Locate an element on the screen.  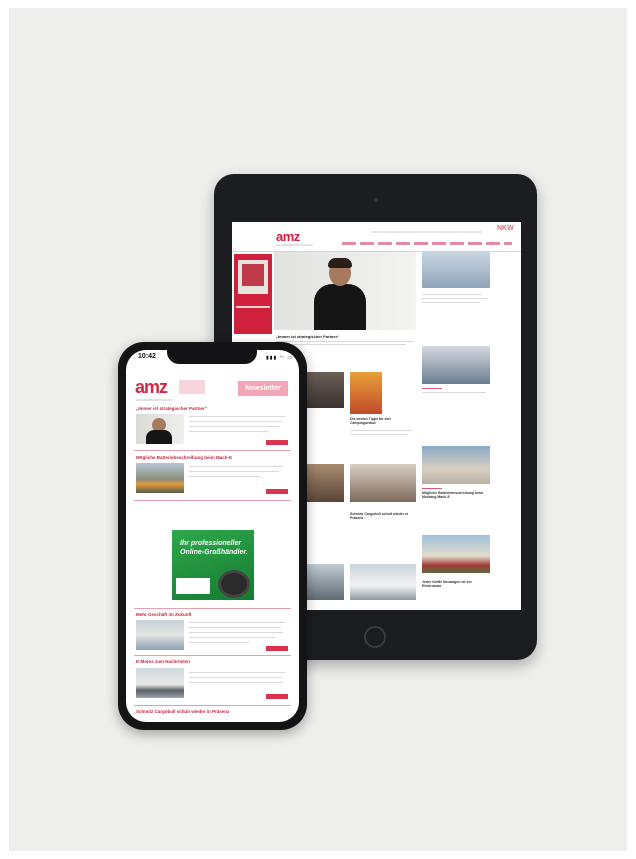
tablet-side-image-car-red is located at coordinates (456, 554).